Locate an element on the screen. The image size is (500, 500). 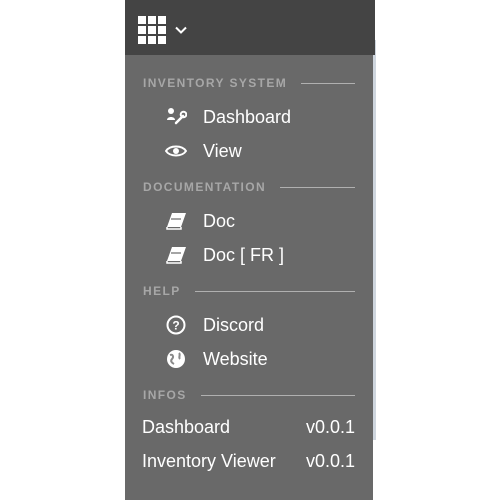
menu-item-website: Website is located at coordinates (216, 359).